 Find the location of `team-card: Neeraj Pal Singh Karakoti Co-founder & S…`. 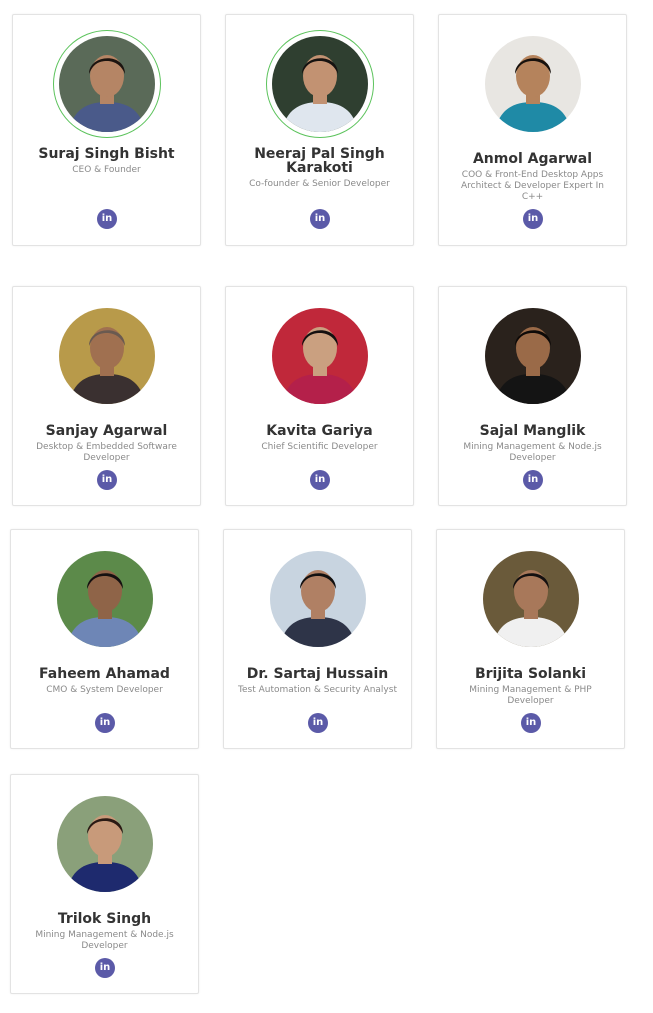

team-card: Neeraj Pal Singh Karakoti Co-founder & S… is located at coordinates (319, 130).